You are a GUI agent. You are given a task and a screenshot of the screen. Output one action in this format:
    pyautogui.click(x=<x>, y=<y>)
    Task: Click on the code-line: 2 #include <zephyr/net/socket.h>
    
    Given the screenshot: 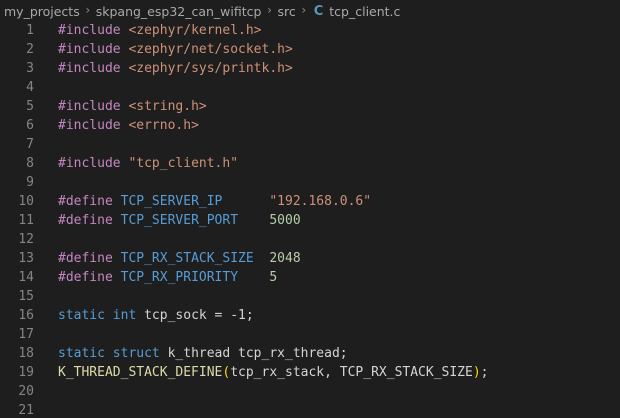 What is the action you would take?
    pyautogui.click(x=310, y=49)
    